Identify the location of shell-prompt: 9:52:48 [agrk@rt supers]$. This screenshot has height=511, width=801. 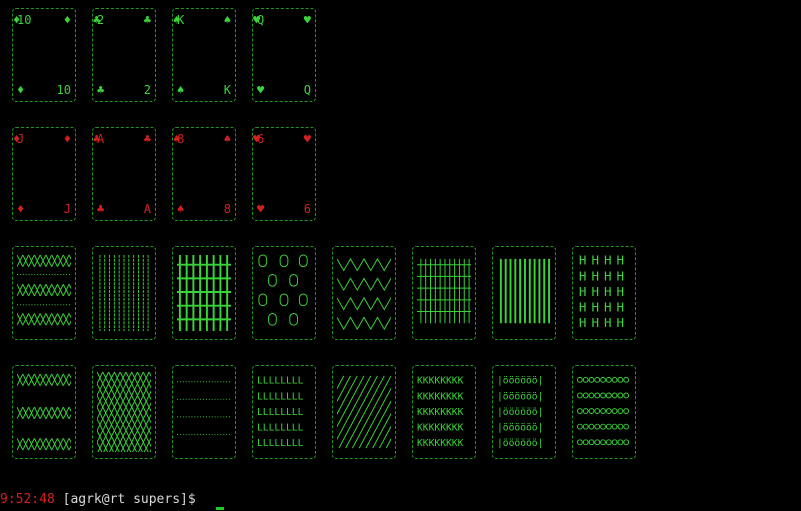
(102, 500).